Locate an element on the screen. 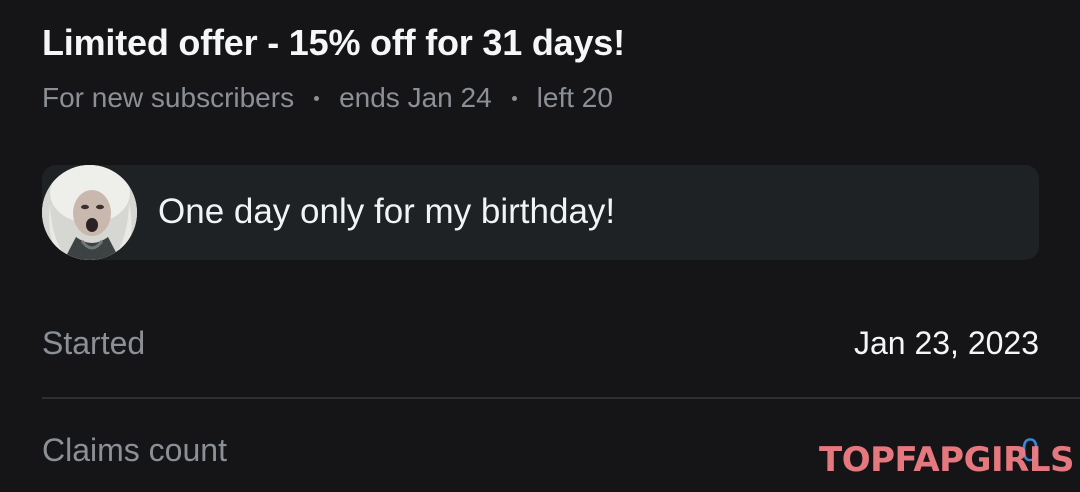 This screenshot has height=492, width=1080. started-value: Jan 23, 2023 is located at coordinates (946, 343).